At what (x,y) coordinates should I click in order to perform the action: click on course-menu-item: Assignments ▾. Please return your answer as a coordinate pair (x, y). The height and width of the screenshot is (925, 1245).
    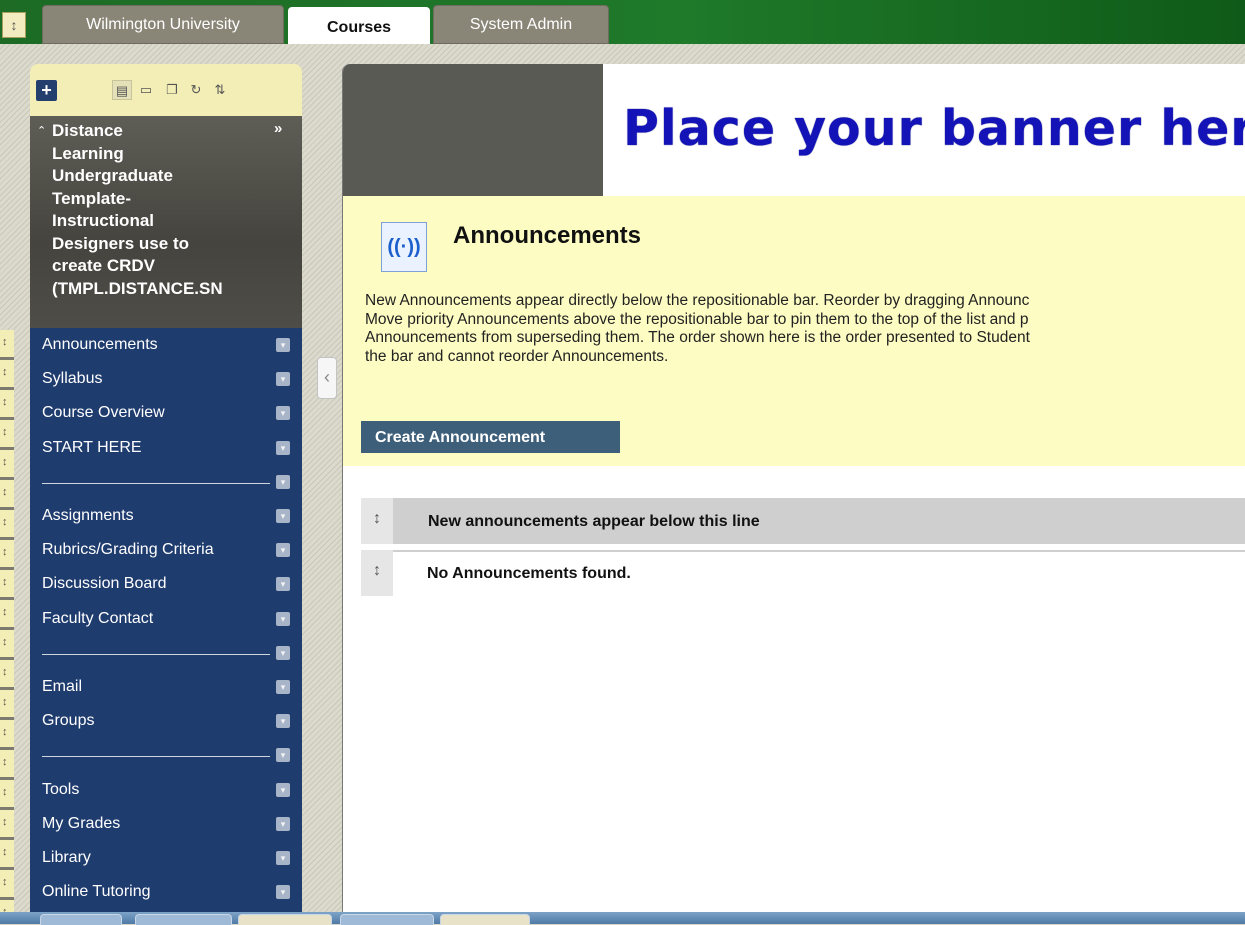
    Looking at the image, I should click on (166, 516).